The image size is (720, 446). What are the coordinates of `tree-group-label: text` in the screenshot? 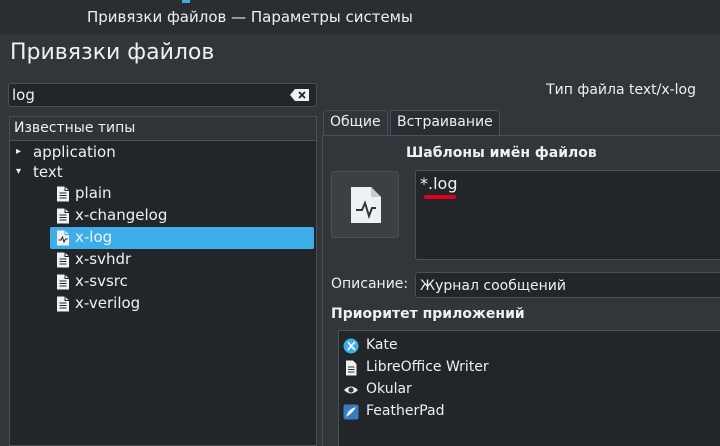 It's located at (48, 172).